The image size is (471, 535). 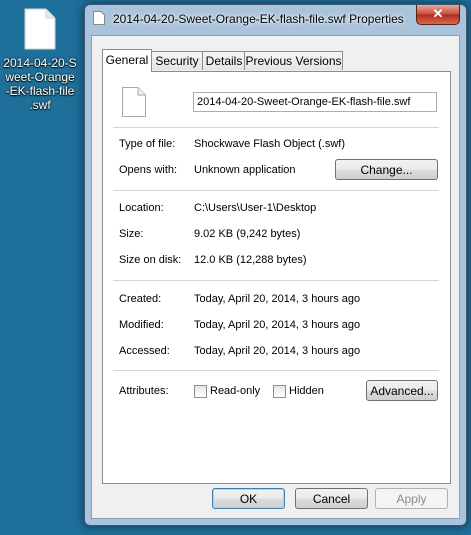 What do you see at coordinates (269, 144) in the screenshot?
I see `type-of-file-value: Shockwave Flash Object (.swf)` at bounding box center [269, 144].